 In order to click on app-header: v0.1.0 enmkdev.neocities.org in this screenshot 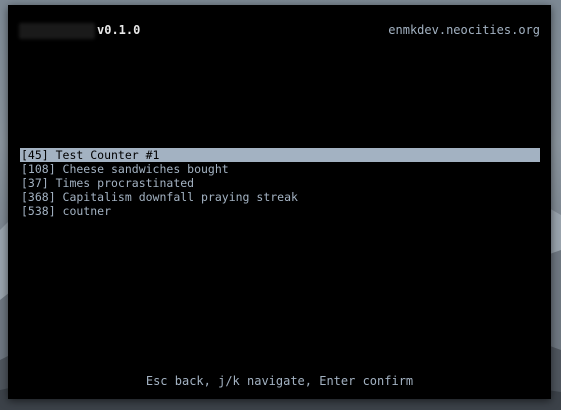, I will do `click(279, 30)`.